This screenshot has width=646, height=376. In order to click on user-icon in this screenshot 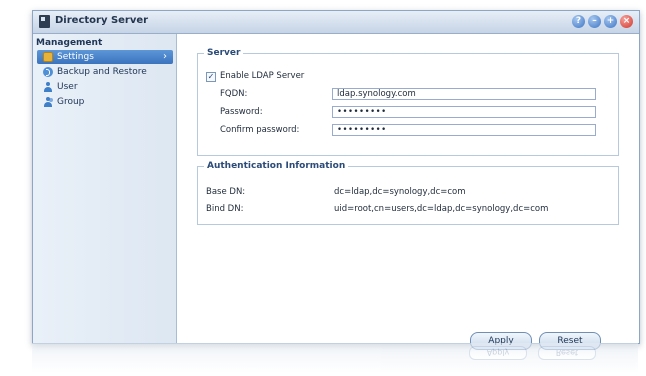, I will do `click(48, 87)`.